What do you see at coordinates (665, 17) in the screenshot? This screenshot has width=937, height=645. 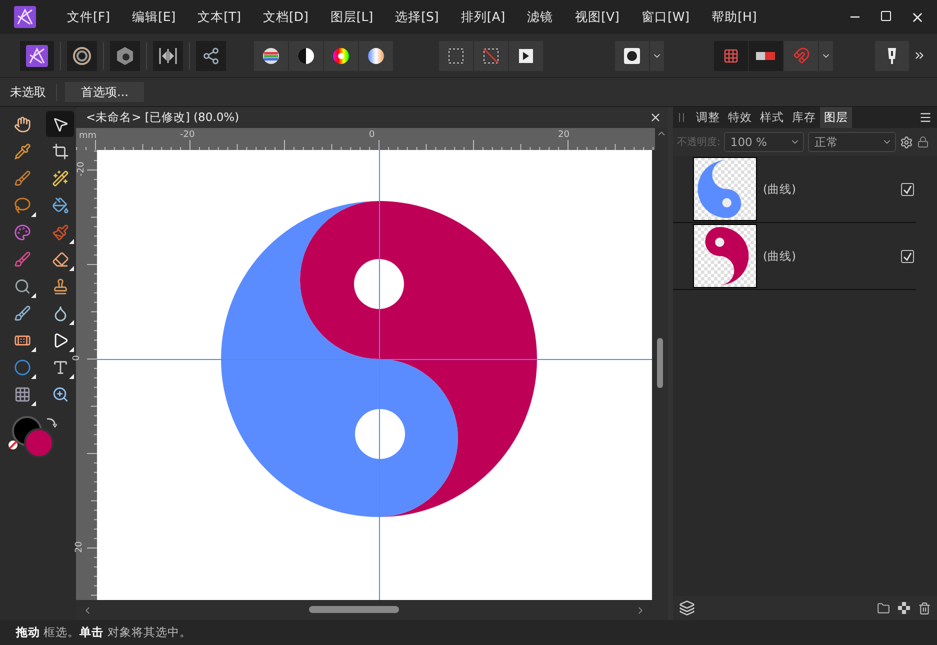 I see `menu-item: 窗口[W]` at bounding box center [665, 17].